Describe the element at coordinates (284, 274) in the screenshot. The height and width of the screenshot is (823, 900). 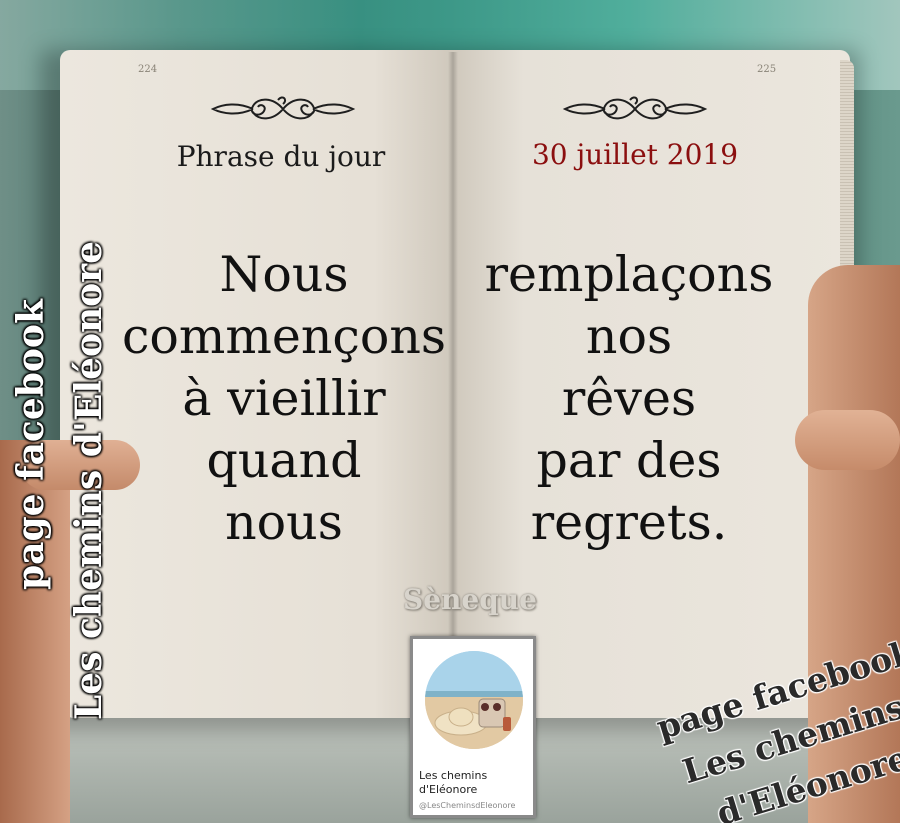
I see `quote-line: Nous` at that location.